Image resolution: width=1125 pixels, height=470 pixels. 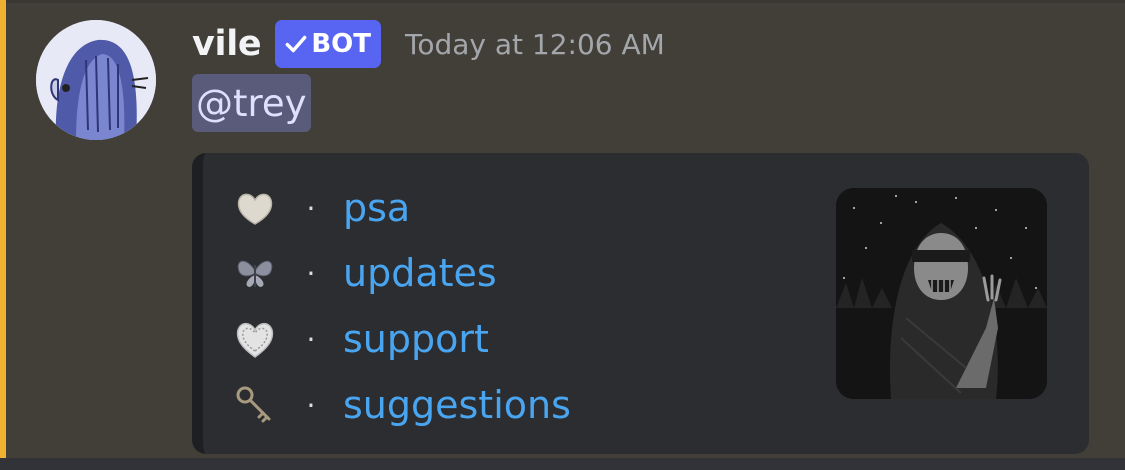 I want to click on list-item: · updates, so click(x=364, y=273).